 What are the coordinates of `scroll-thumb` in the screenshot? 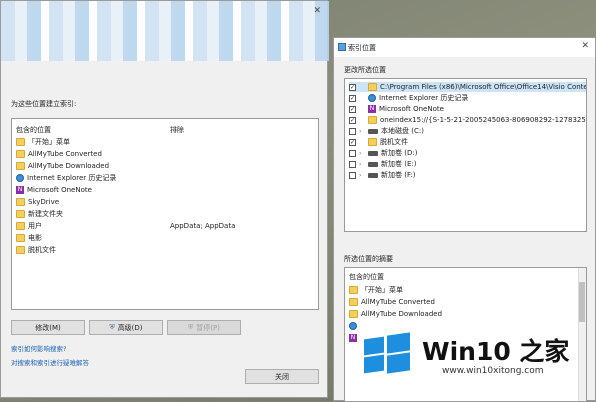 It's located at (582, 302).